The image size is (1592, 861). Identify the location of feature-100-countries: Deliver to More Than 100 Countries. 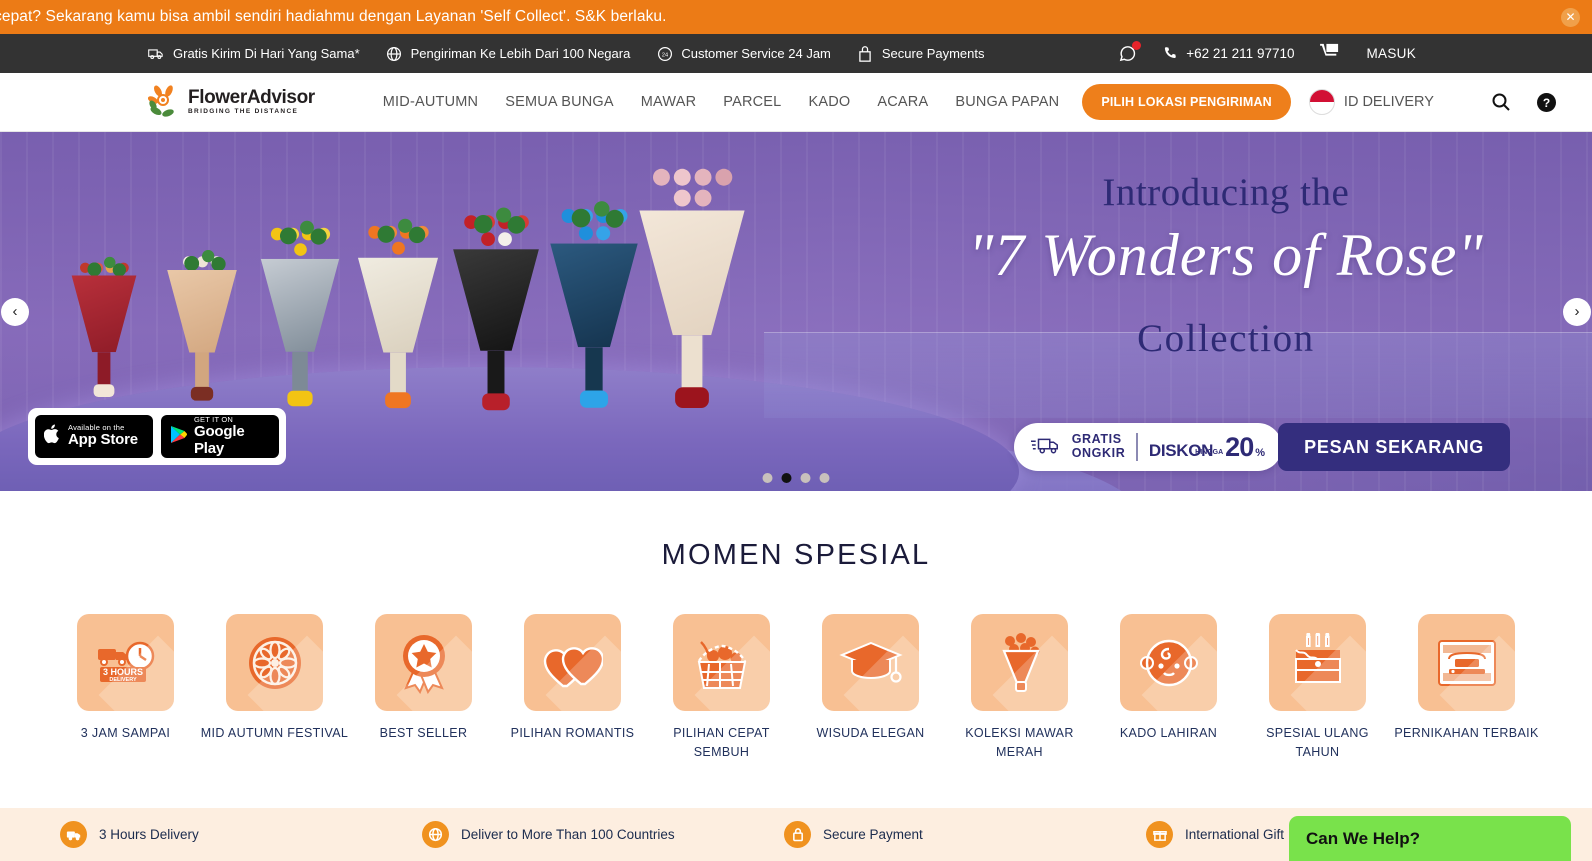
(603, 834).